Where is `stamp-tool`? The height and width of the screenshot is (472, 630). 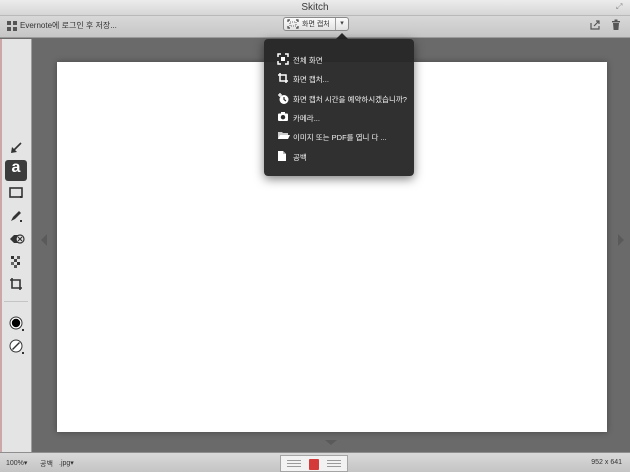 stamp-tool is located at coordinates (16, 239).